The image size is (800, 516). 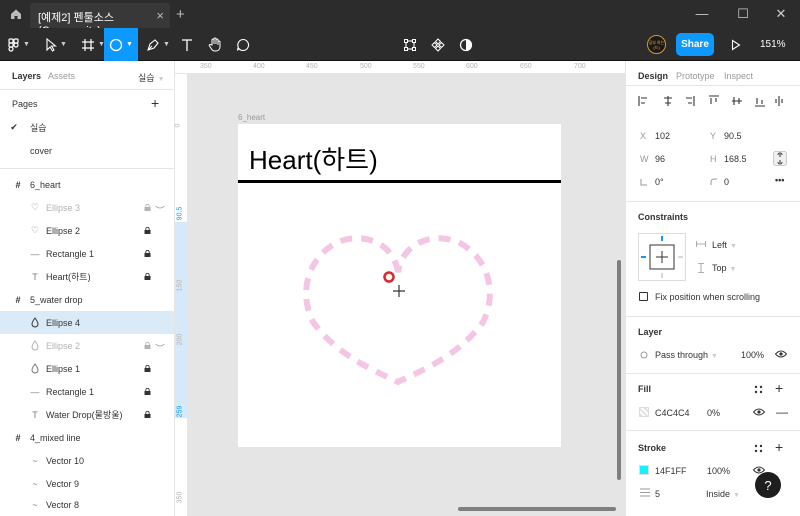 What do you see at coordinates (643, 296) in the screenshot?
I see `fix-position-checkbox` at bounding box center [643, 296].